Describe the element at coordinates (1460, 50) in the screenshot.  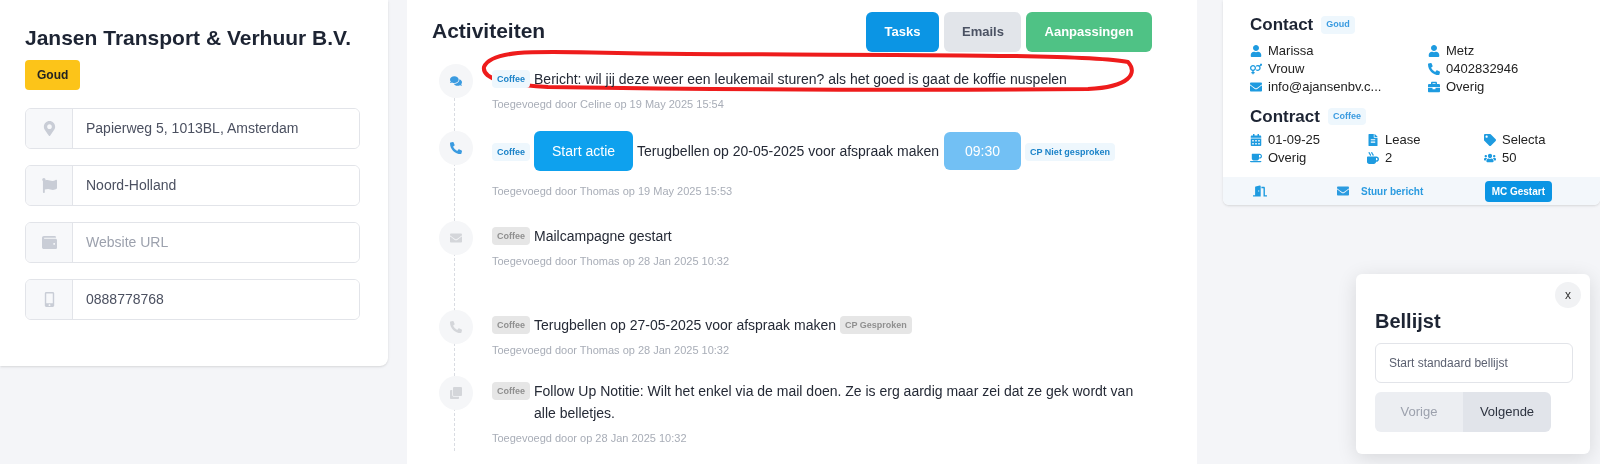
I see `info-text: Metz` at that location.